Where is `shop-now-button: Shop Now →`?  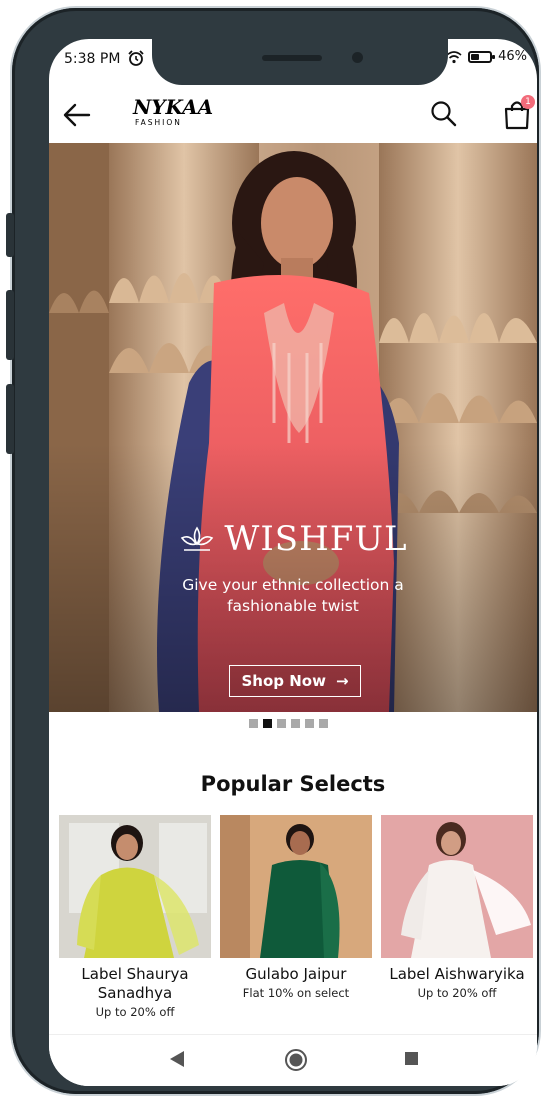
shop-now-button: Shop Now → is located at coordinates (295, 681).